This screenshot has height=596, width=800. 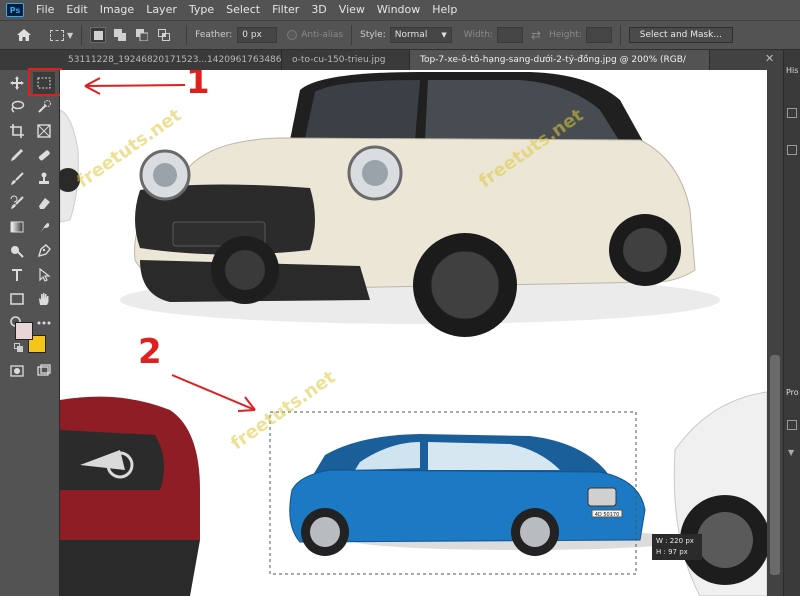 I want to click on close-tab-button: ✕, so click(x=769, y=58).